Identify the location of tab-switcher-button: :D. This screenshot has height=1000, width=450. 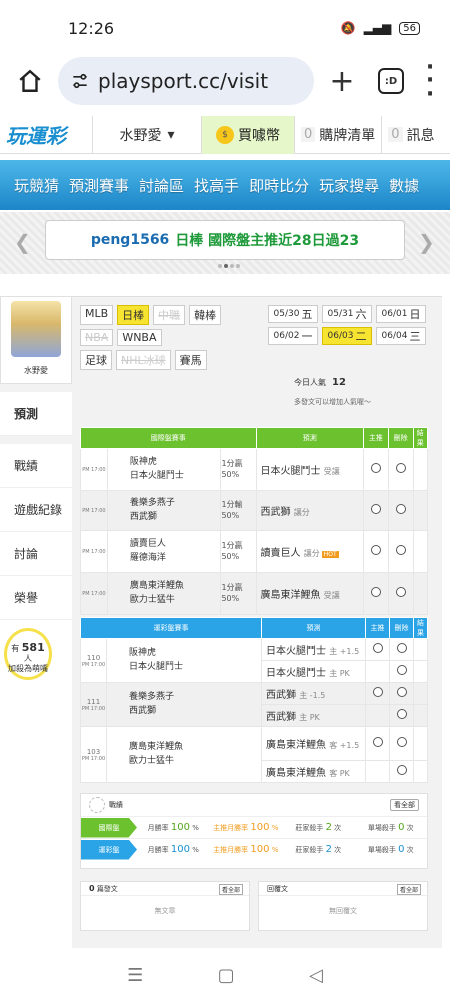
(391, 81).